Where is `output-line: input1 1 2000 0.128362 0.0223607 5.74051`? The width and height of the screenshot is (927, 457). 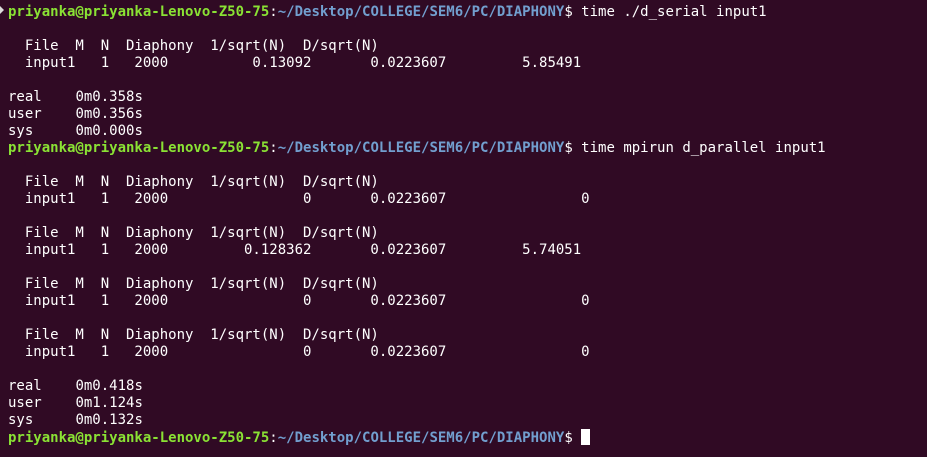 output-line: input1 1 2000 0.128362 0.0223607 5.74051 is located at coordinates (467, 250).